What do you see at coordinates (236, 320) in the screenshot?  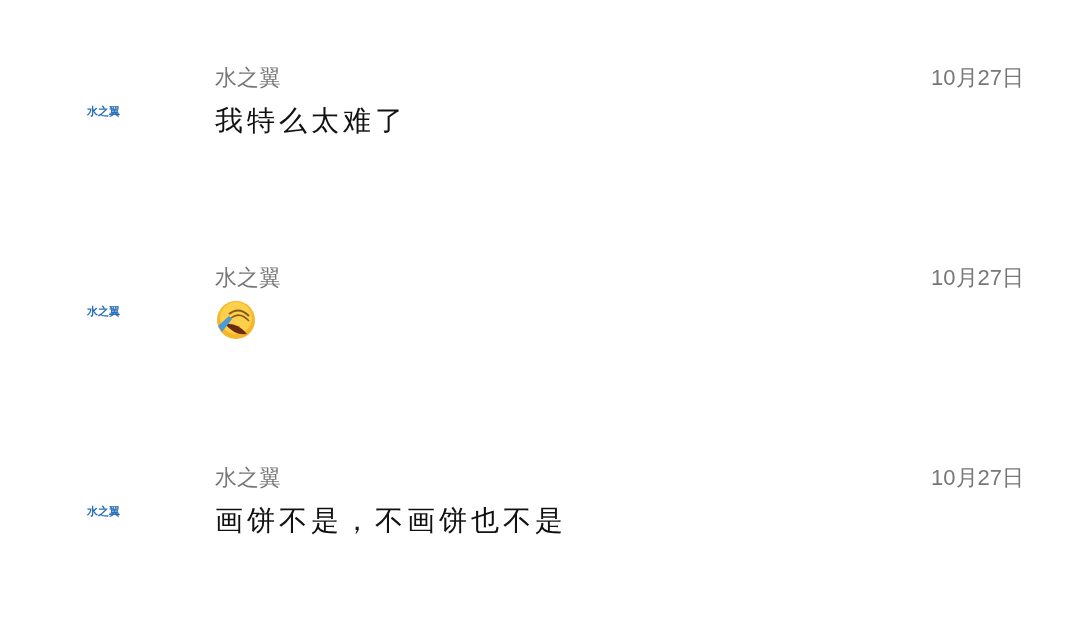 I see `laughing-emoji-icon` at bounding box center [236, 320].